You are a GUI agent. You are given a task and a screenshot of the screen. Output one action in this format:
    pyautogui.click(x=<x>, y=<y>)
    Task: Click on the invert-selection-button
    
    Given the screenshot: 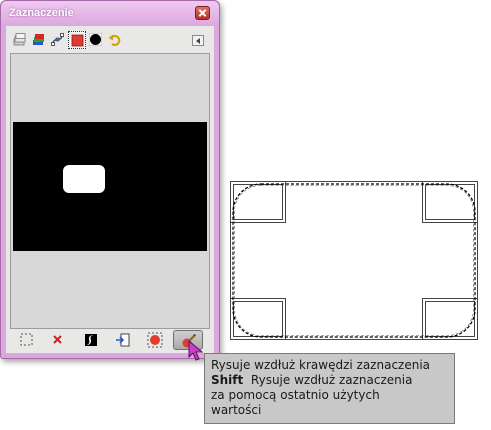 What is the action you would take?
    pyautogui.click(x=91, y=340)
    